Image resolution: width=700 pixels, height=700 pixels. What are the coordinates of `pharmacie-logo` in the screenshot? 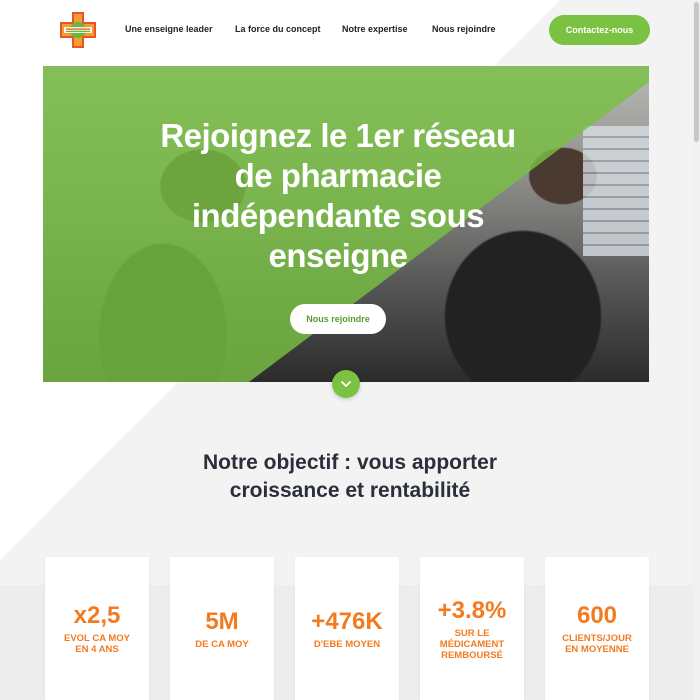 It's located at (78, 30).